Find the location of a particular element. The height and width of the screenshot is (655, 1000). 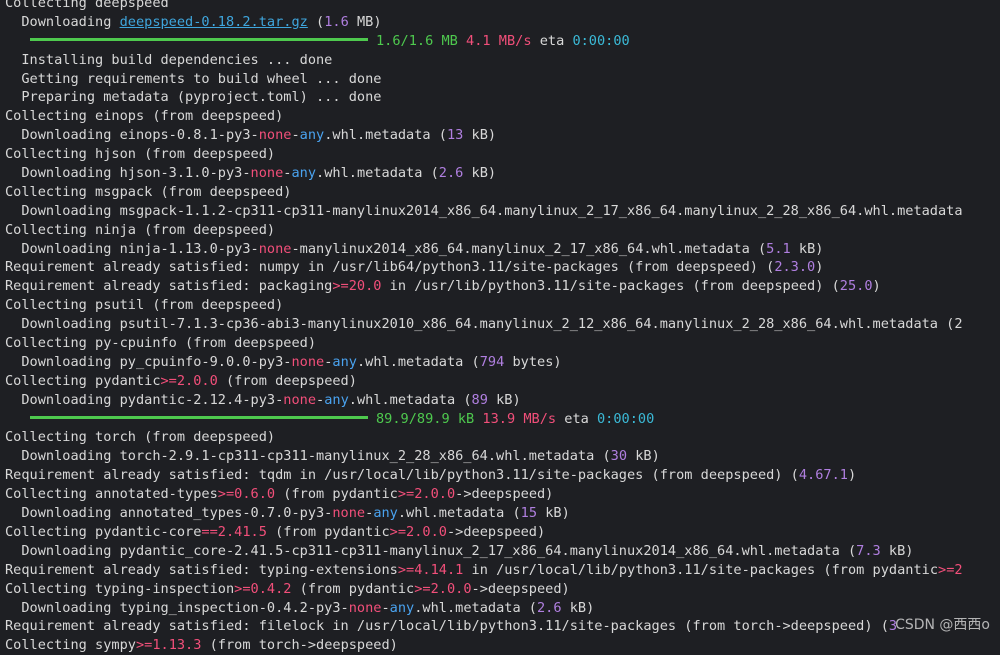

terminal-text: 0:00:00 is located at coordinates (626, 418).